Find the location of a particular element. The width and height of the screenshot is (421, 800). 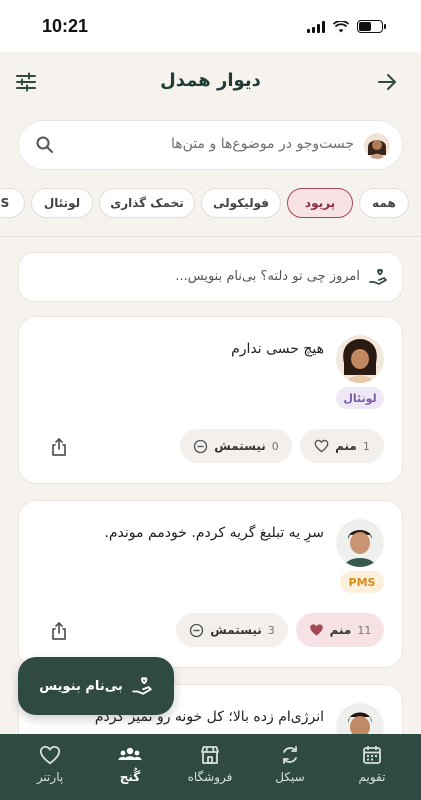

not-me-button: نیستمش 3 is located at coordinates (232, 630).